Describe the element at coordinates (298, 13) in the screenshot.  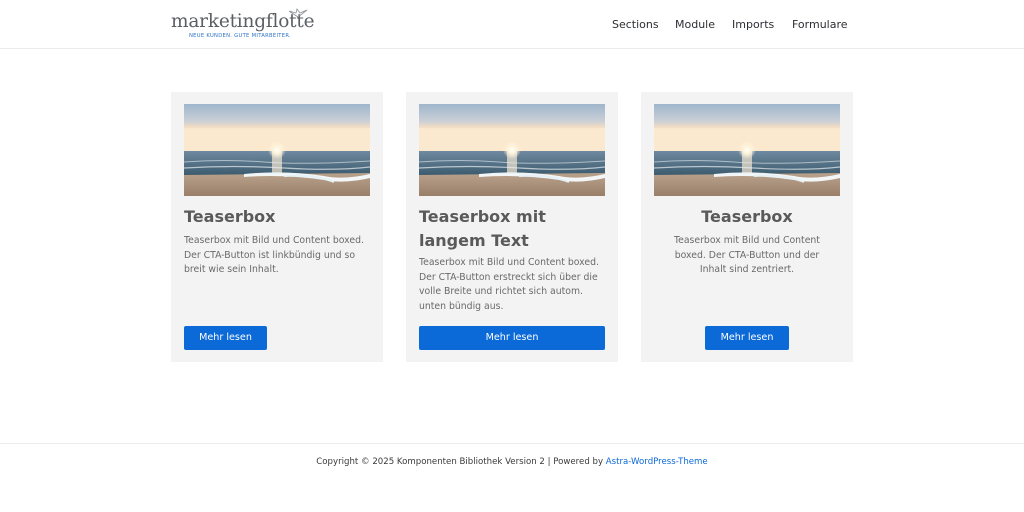
I see `paper-boat-icon` at that location.